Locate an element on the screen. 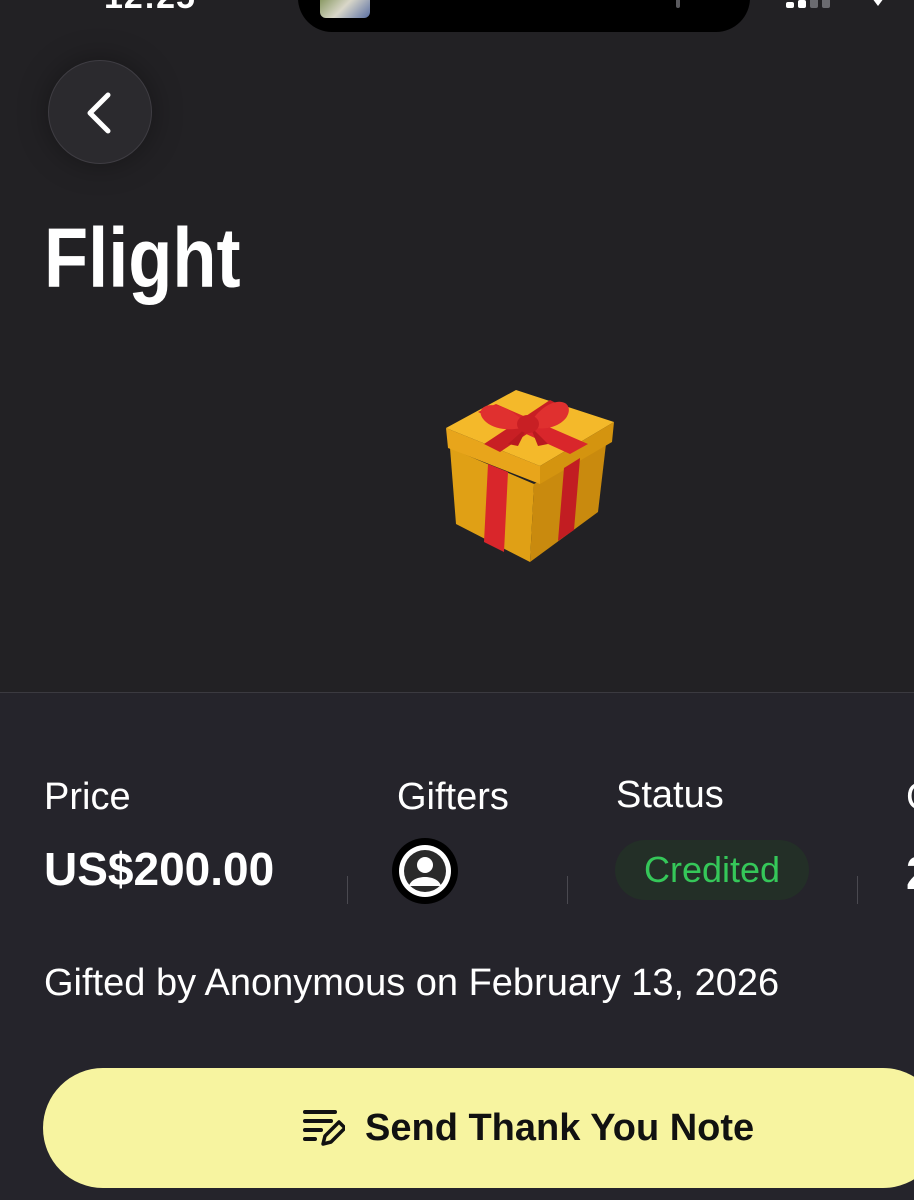  gifters-label: Gifters is located at coordinates (453, 797).